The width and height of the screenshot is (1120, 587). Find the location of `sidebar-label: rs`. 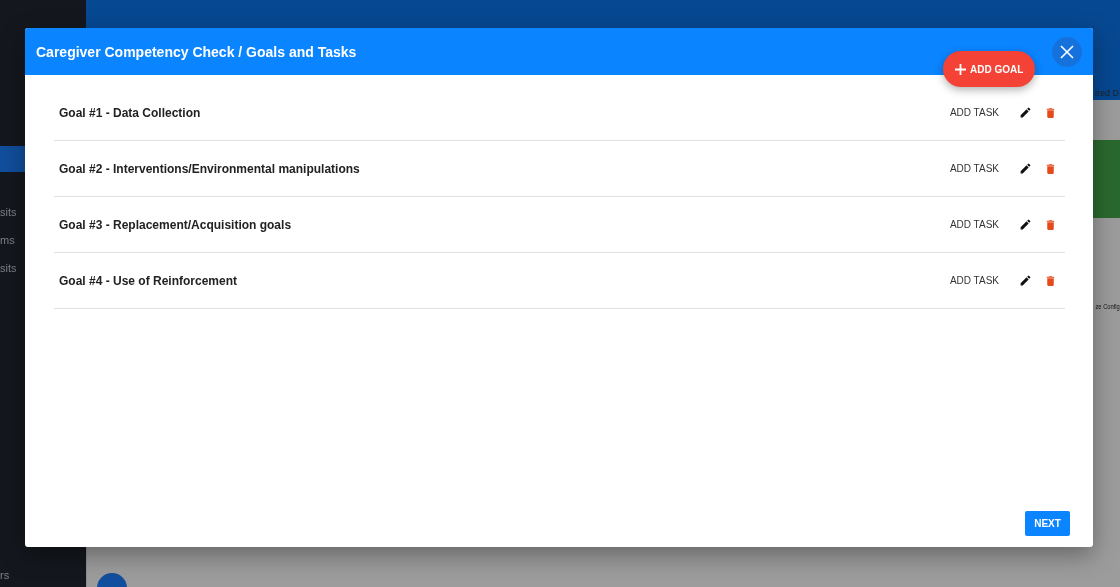

sidebar-label: rs is located at coordinates (43, 575).